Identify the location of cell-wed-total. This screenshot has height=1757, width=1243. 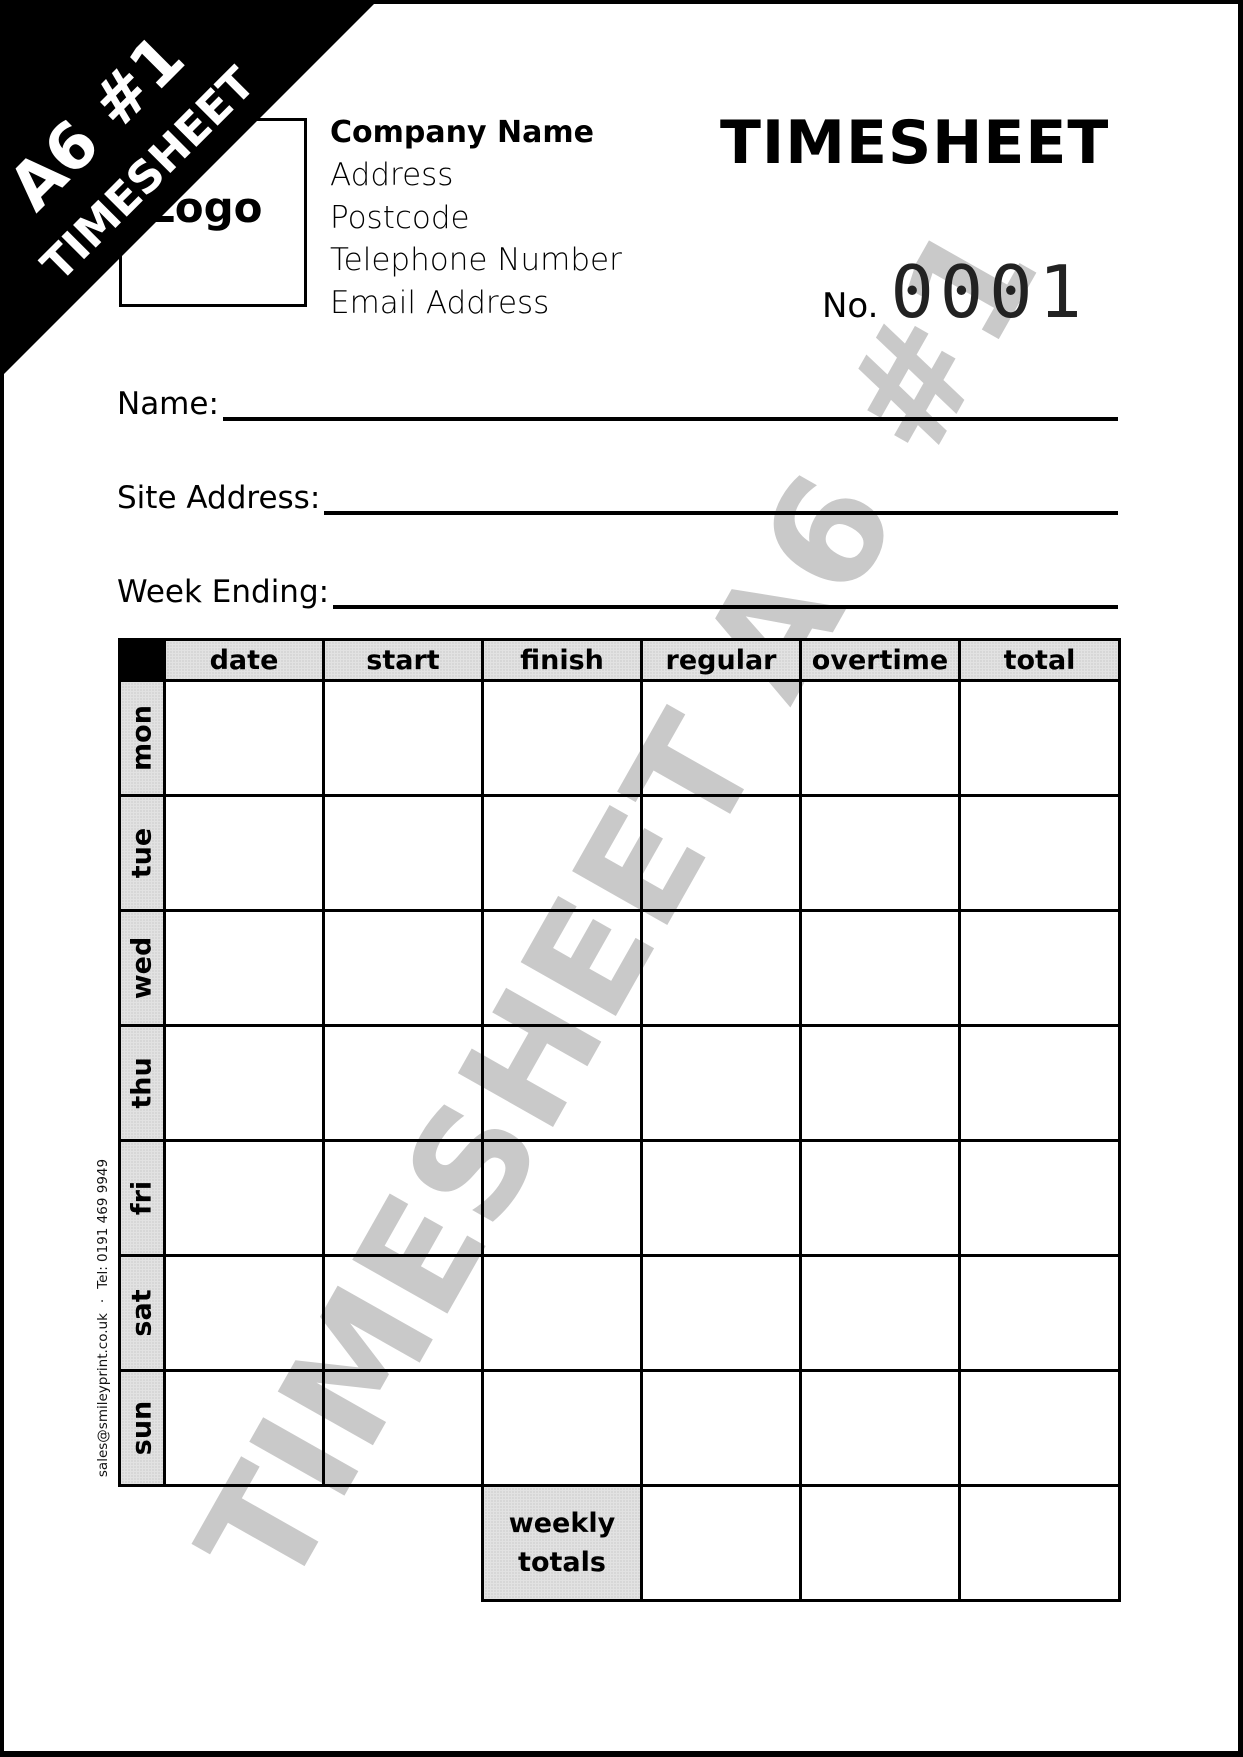
(1039, 968).